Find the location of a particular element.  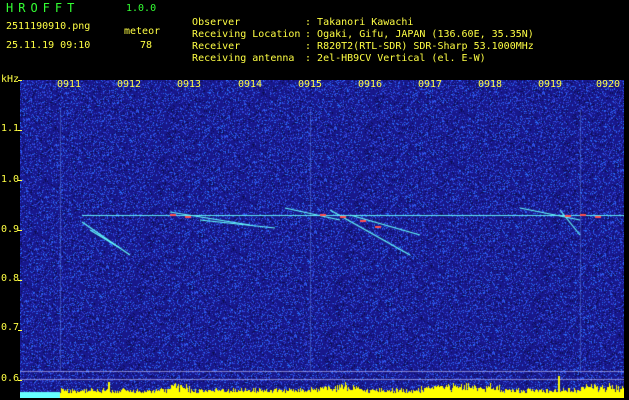

x-tick-label: 0919 is located at coordinates (550, 84).